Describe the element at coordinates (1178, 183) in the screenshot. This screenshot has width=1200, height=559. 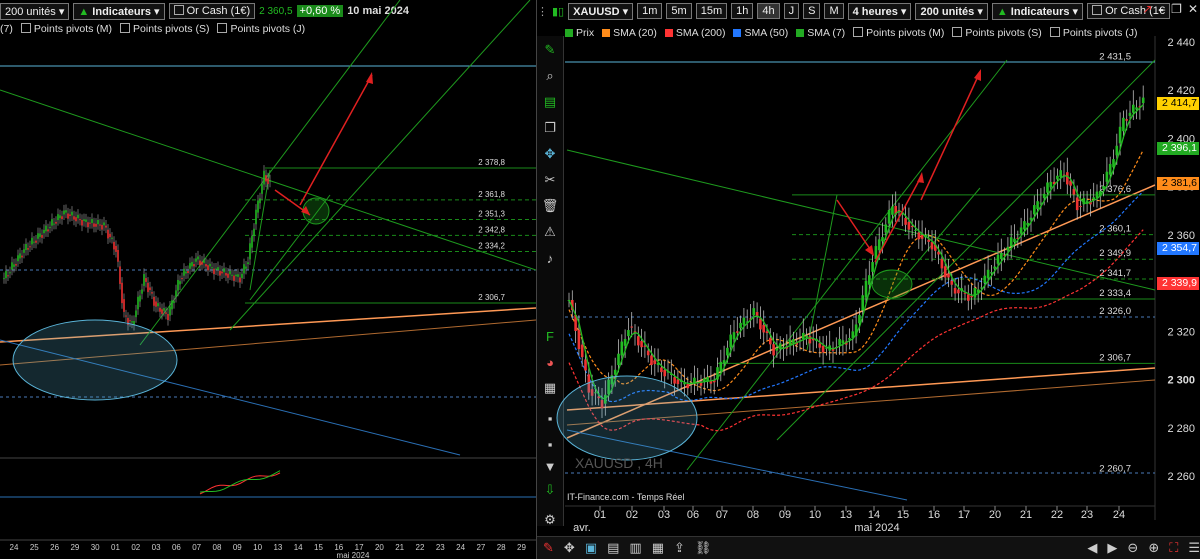
I see `price-tag: 2 381,6` at that location.